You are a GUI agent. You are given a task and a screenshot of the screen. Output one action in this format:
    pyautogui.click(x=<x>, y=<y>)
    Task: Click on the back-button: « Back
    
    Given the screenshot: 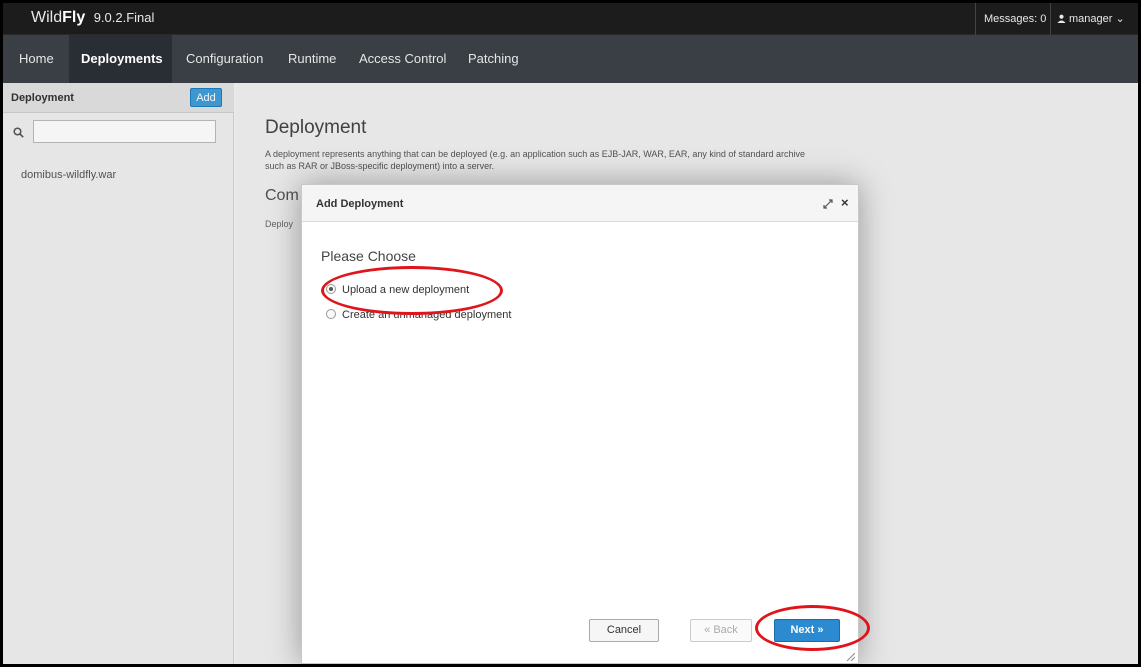 What is the action you would take?
    pyautogui.click(x=721, y=630)
    